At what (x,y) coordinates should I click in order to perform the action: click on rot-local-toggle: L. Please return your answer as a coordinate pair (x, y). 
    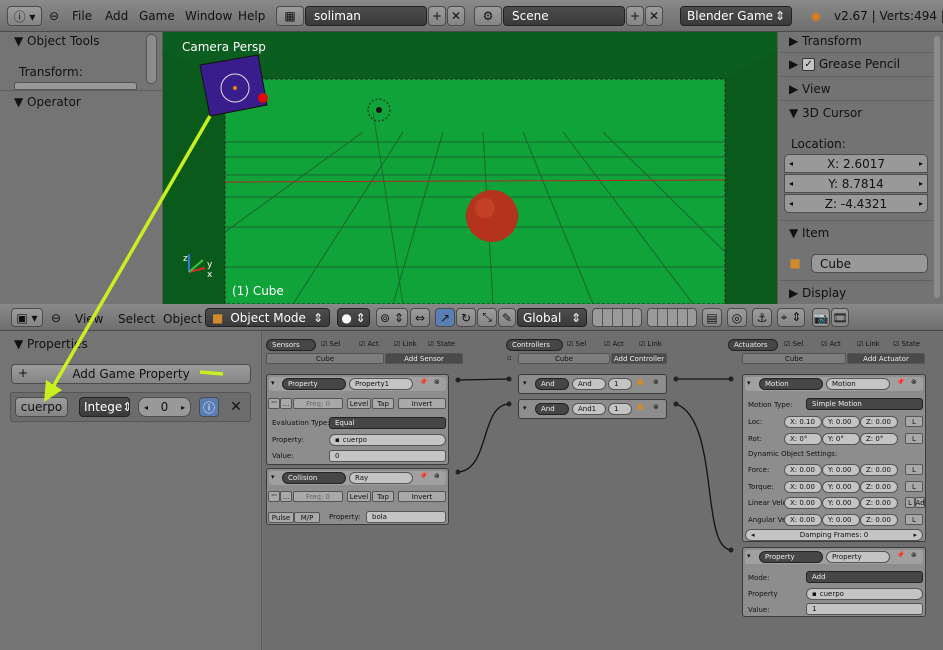
    Looking at the image, I should click on (914, 438).